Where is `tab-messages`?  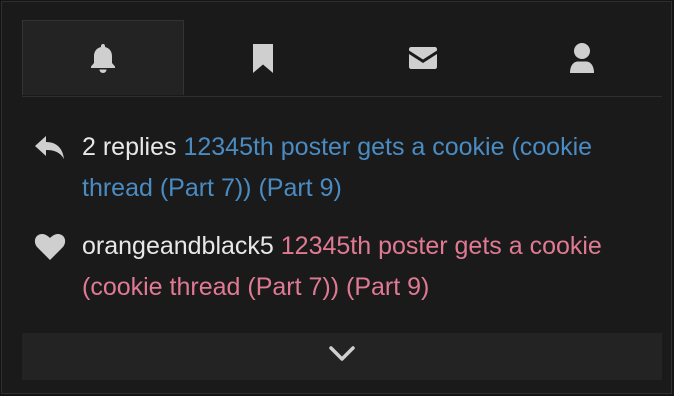 tab-messages is located at coordinates (423, 57).